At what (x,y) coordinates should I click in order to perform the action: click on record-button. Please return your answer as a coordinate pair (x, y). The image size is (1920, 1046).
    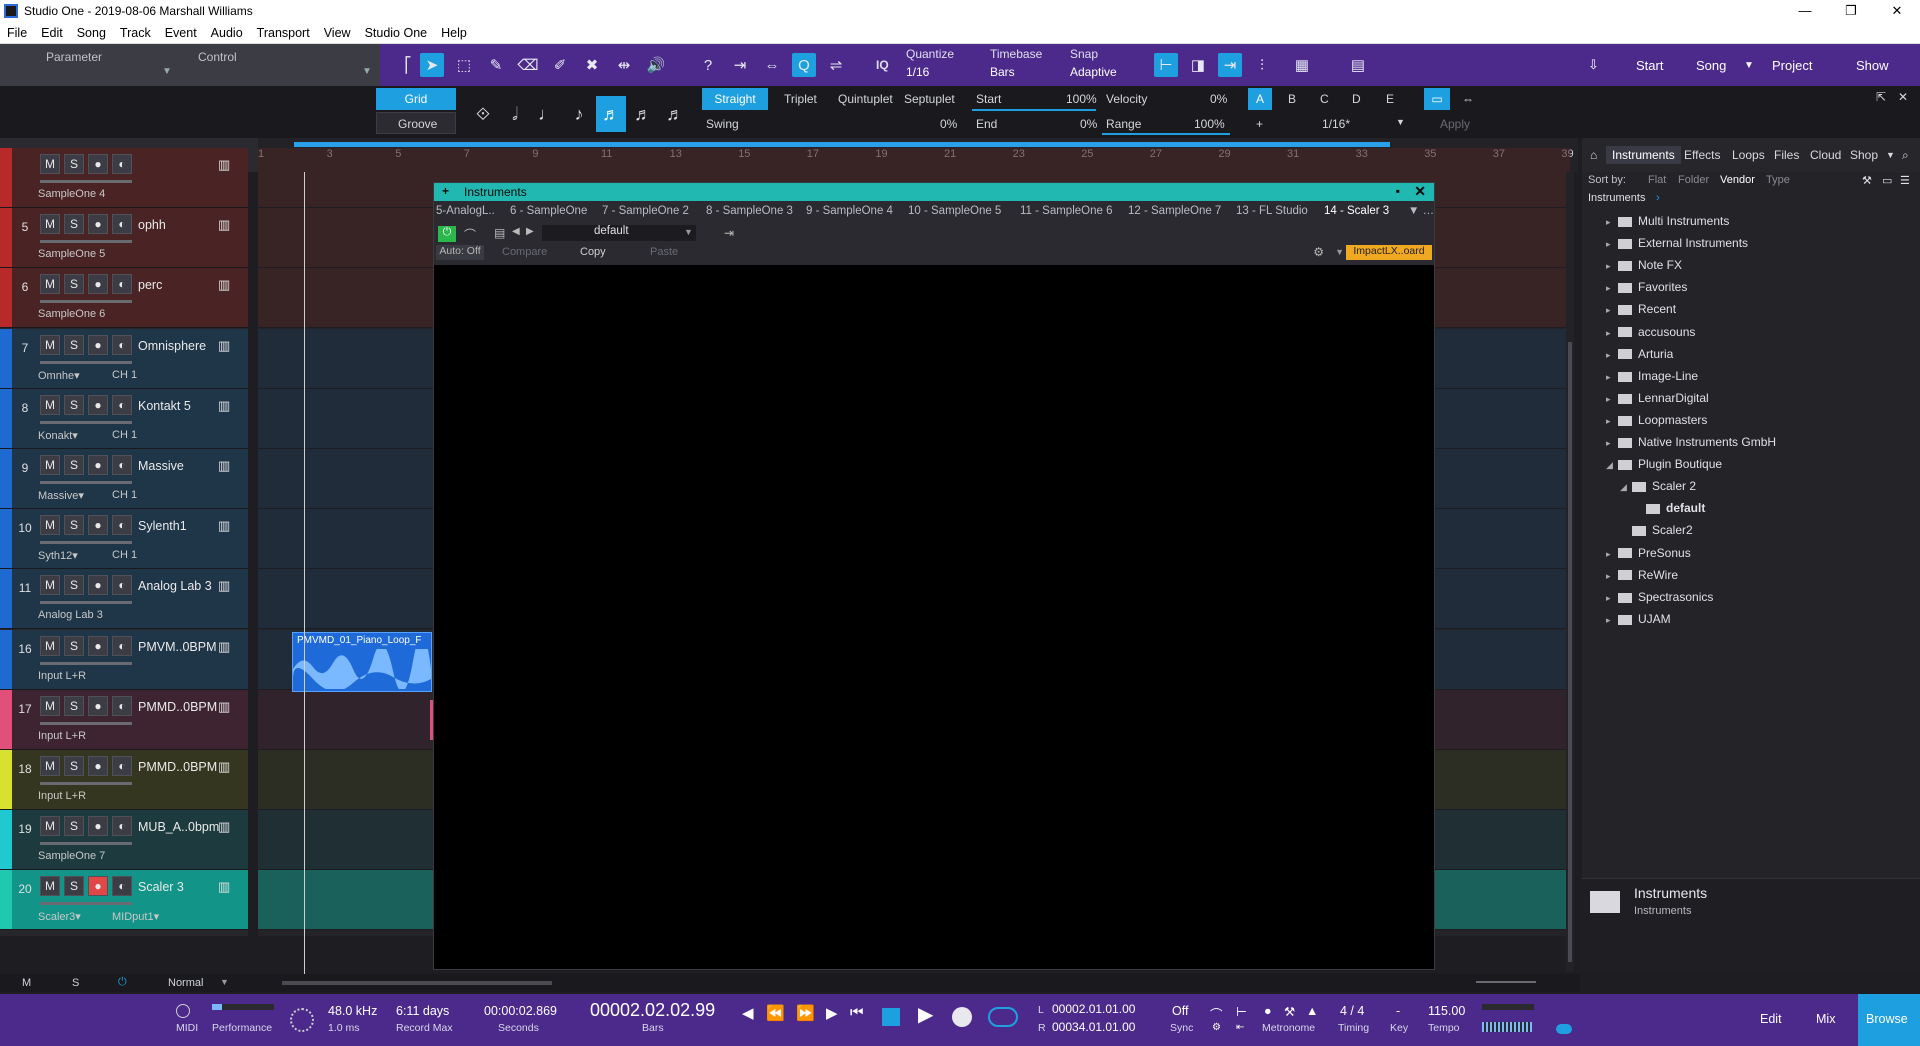
    Looking at the image, I should click on (962, 1017).